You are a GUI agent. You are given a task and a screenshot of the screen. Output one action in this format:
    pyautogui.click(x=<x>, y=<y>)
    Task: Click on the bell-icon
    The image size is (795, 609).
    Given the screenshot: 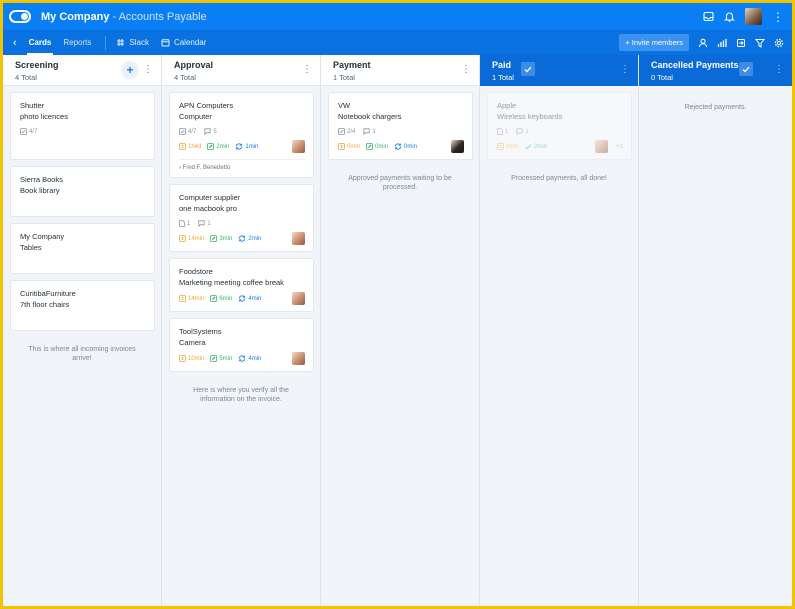 What is the action you would take?
    pyautogui.click(x=729, y=16)
    